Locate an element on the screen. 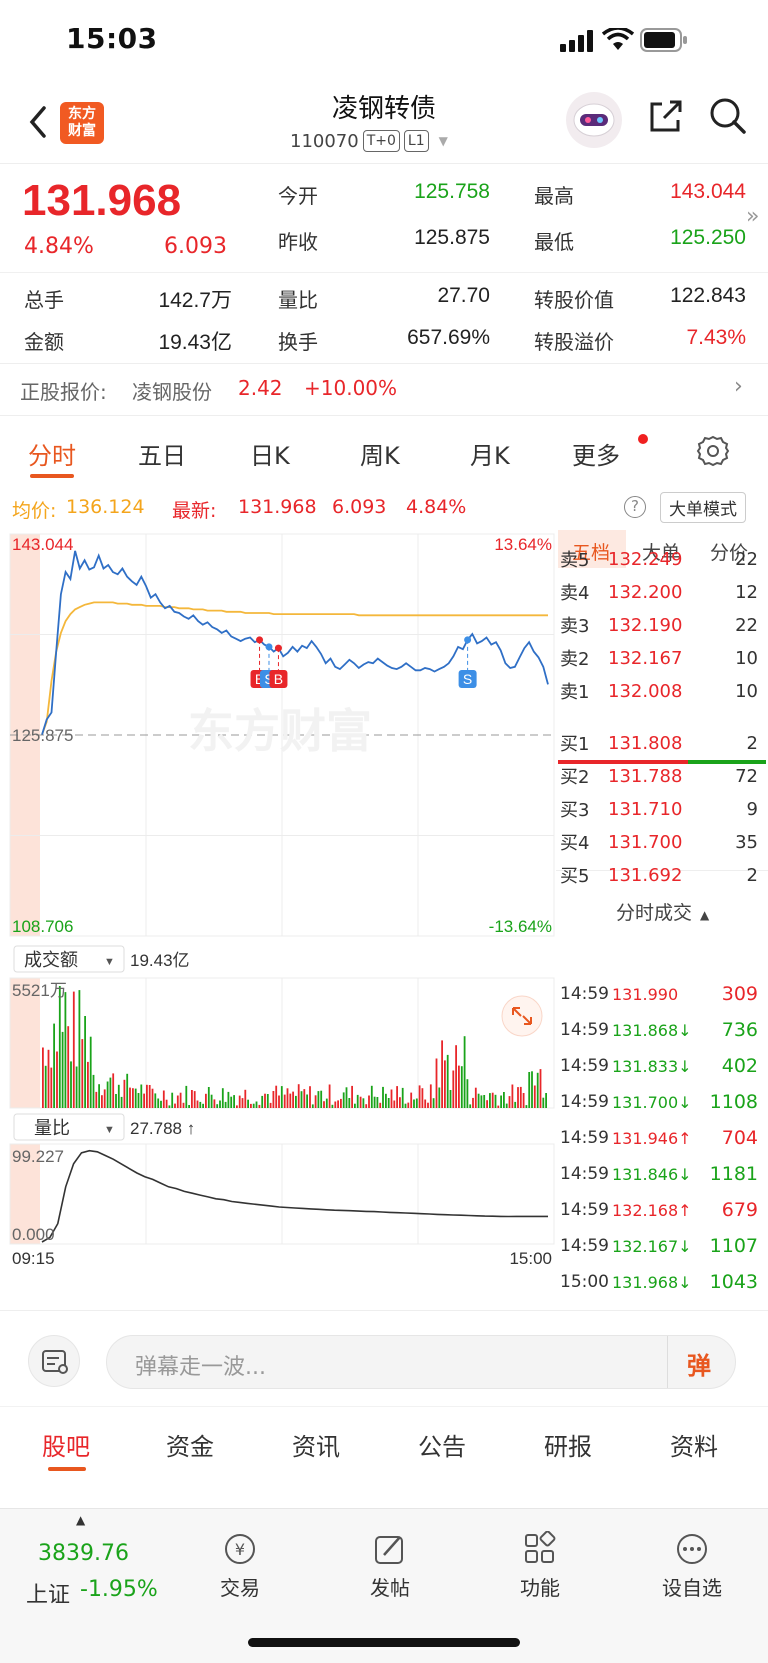 Image resolution: width=768 pixels, height=1663 pixels. trade-marker-dot is located at coordinates (269, 647).